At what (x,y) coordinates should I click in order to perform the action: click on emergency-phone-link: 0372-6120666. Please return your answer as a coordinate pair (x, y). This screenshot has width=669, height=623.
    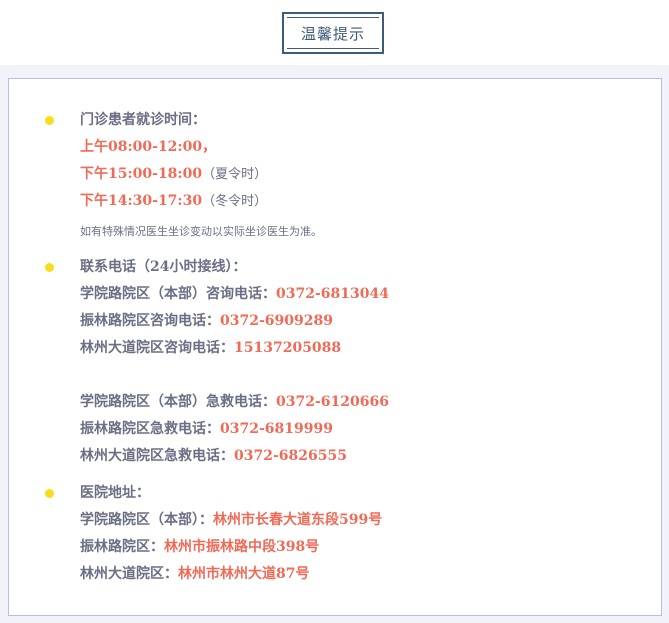
    Looking at the image, I should click on (332, 402).